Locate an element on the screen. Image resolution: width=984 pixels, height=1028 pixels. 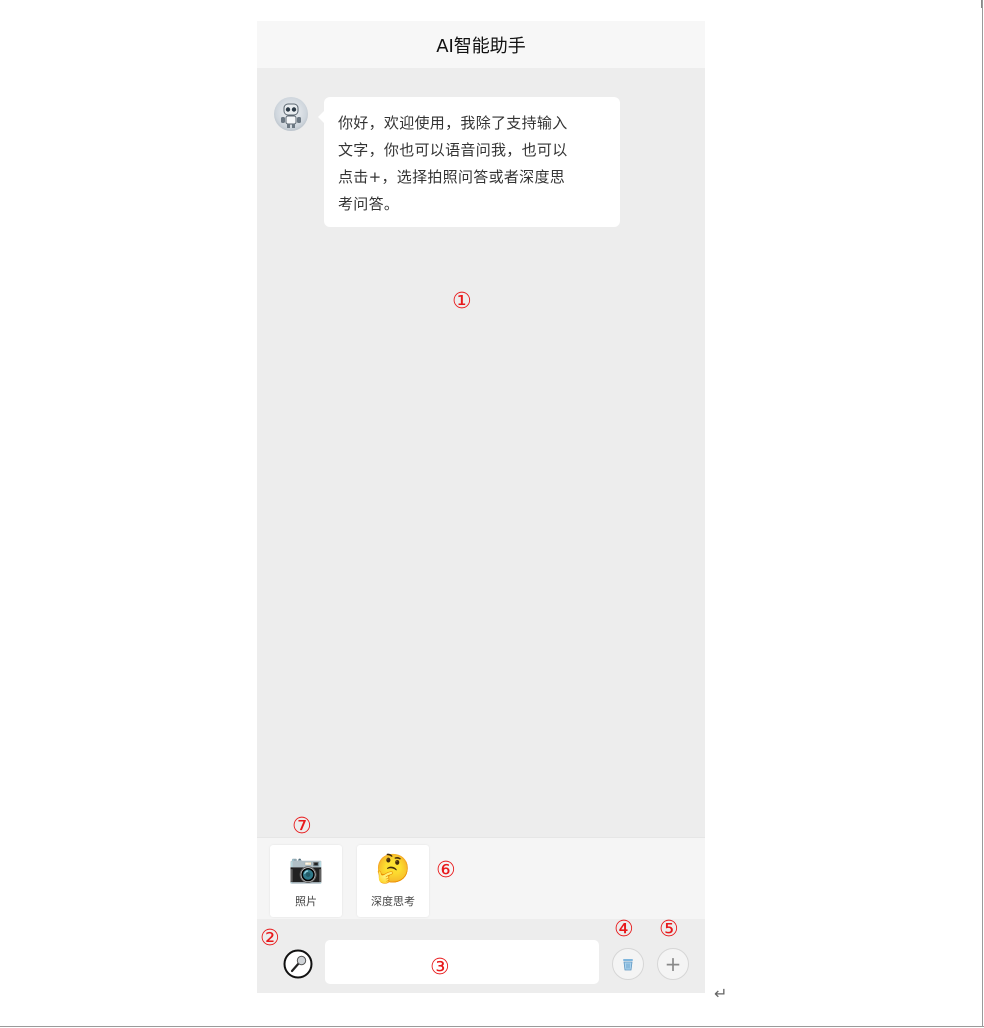
photo-tool-button: 📷 照片 is located at coordinates (306, 881).